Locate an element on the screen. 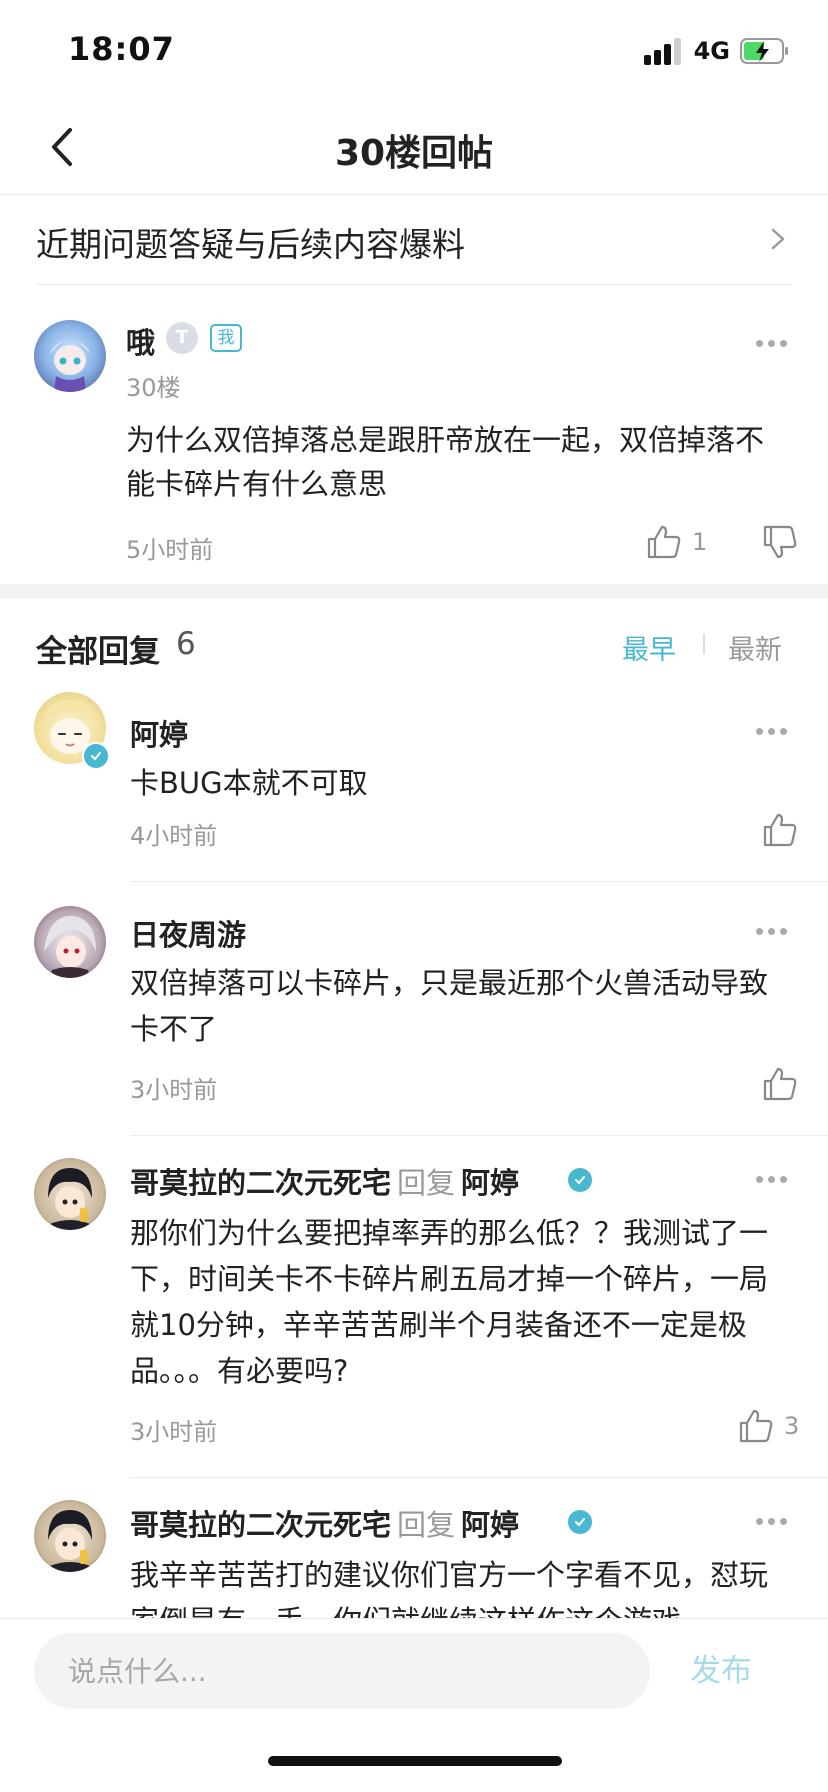  reply-author-name: 日夜周游 is located at coordinates (188, 933).